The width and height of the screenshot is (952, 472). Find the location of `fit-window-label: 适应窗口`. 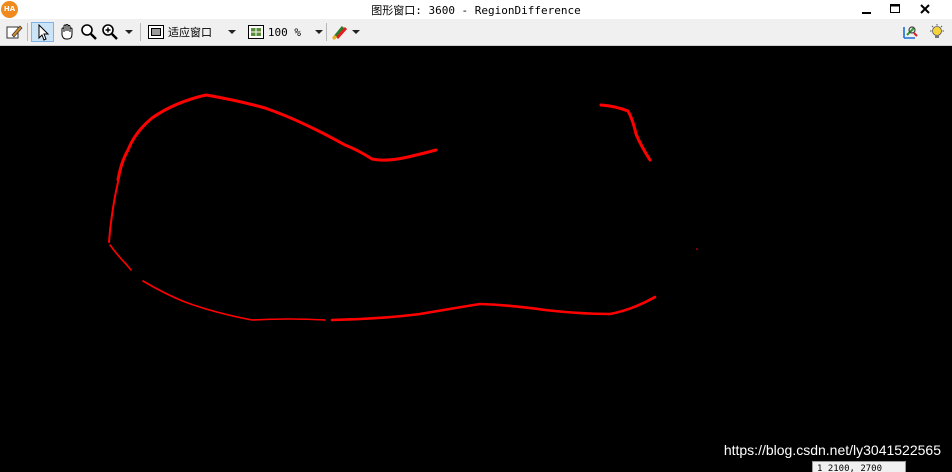

fit-window-label: 适应窗口 is located at coordinates (190, 32).